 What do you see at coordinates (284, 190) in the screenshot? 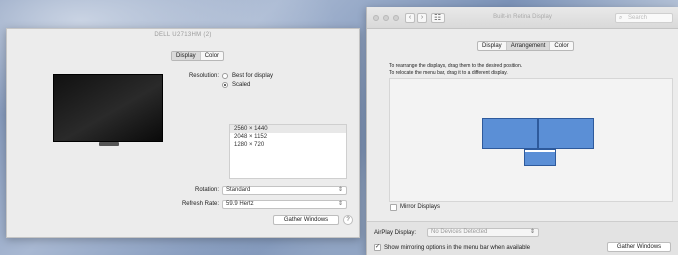
I see `rotation-select: Standard ⇕` at bounding box center [284, 190].